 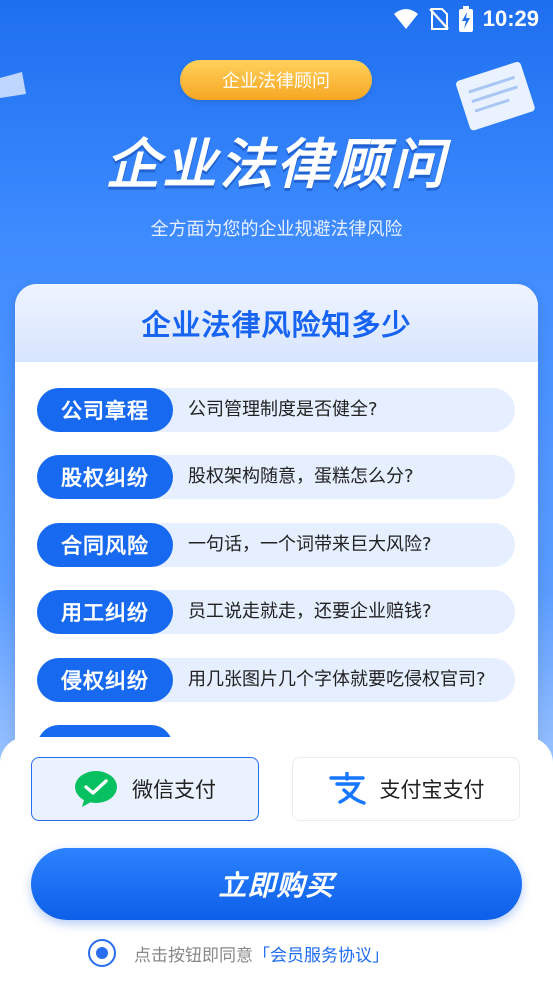 I want to click on risk-item-question: 用几张图片几个字体就要吃侵权官司?, so click(x=337, y=679).